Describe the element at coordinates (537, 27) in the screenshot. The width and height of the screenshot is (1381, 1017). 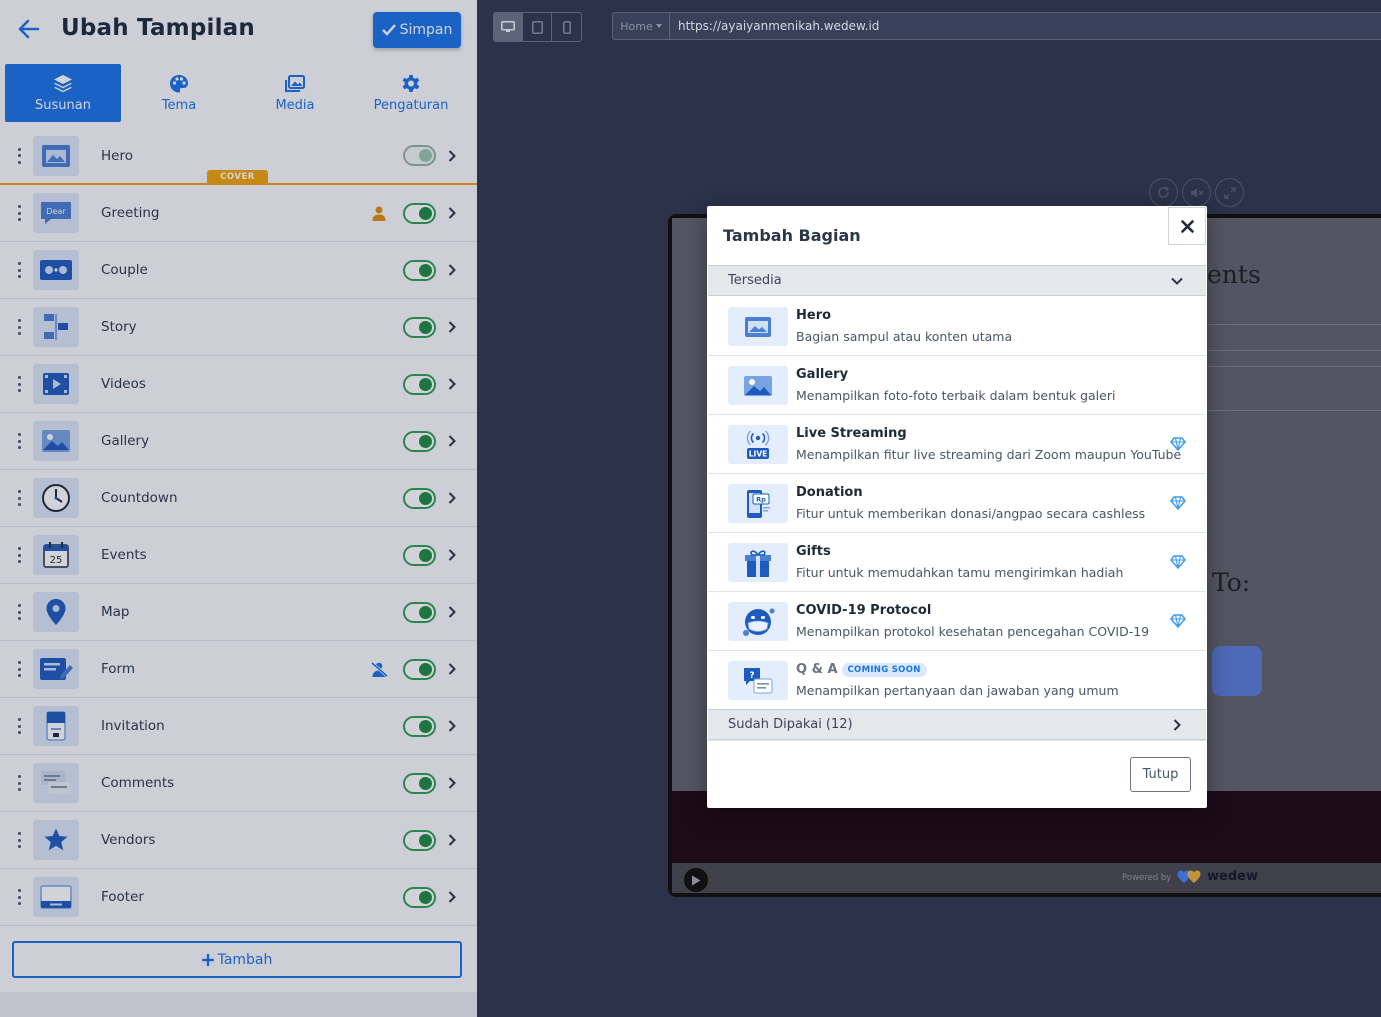
I see `tablet-view-button` at that location.